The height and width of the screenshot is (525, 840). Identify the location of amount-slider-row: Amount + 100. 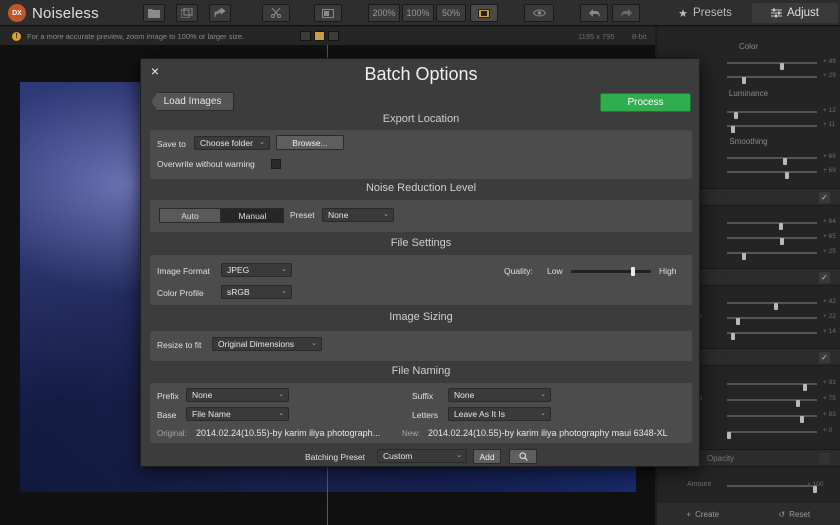
(748, 487).